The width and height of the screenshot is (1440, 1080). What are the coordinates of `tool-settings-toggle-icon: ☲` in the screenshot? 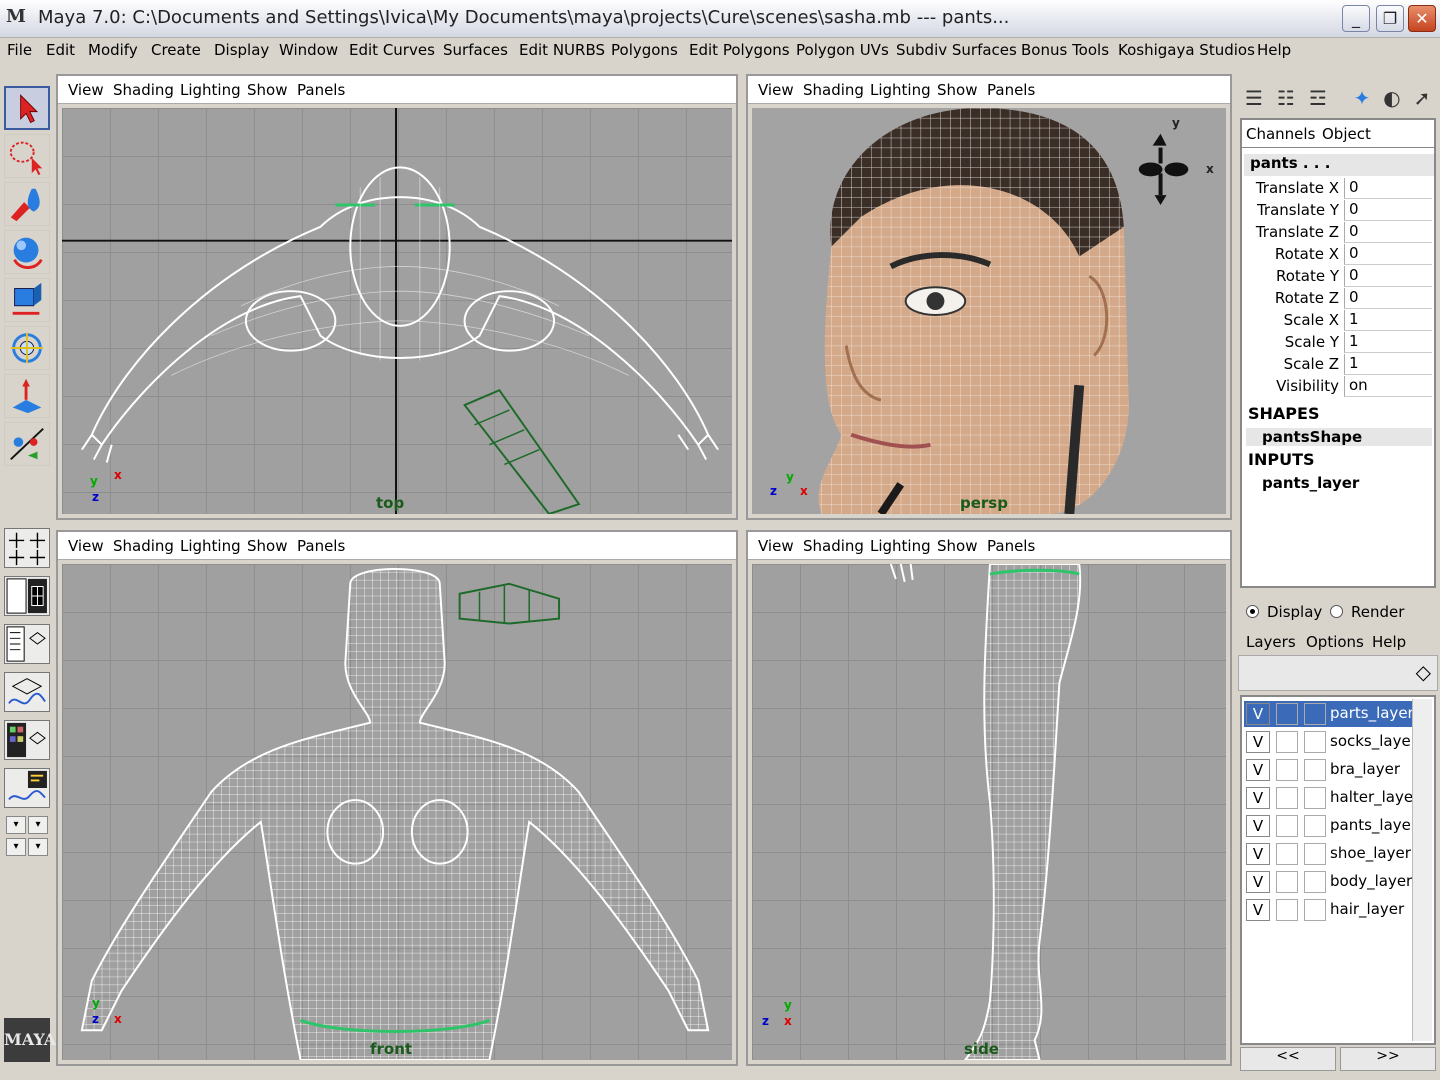 It's located at (1318, 98).